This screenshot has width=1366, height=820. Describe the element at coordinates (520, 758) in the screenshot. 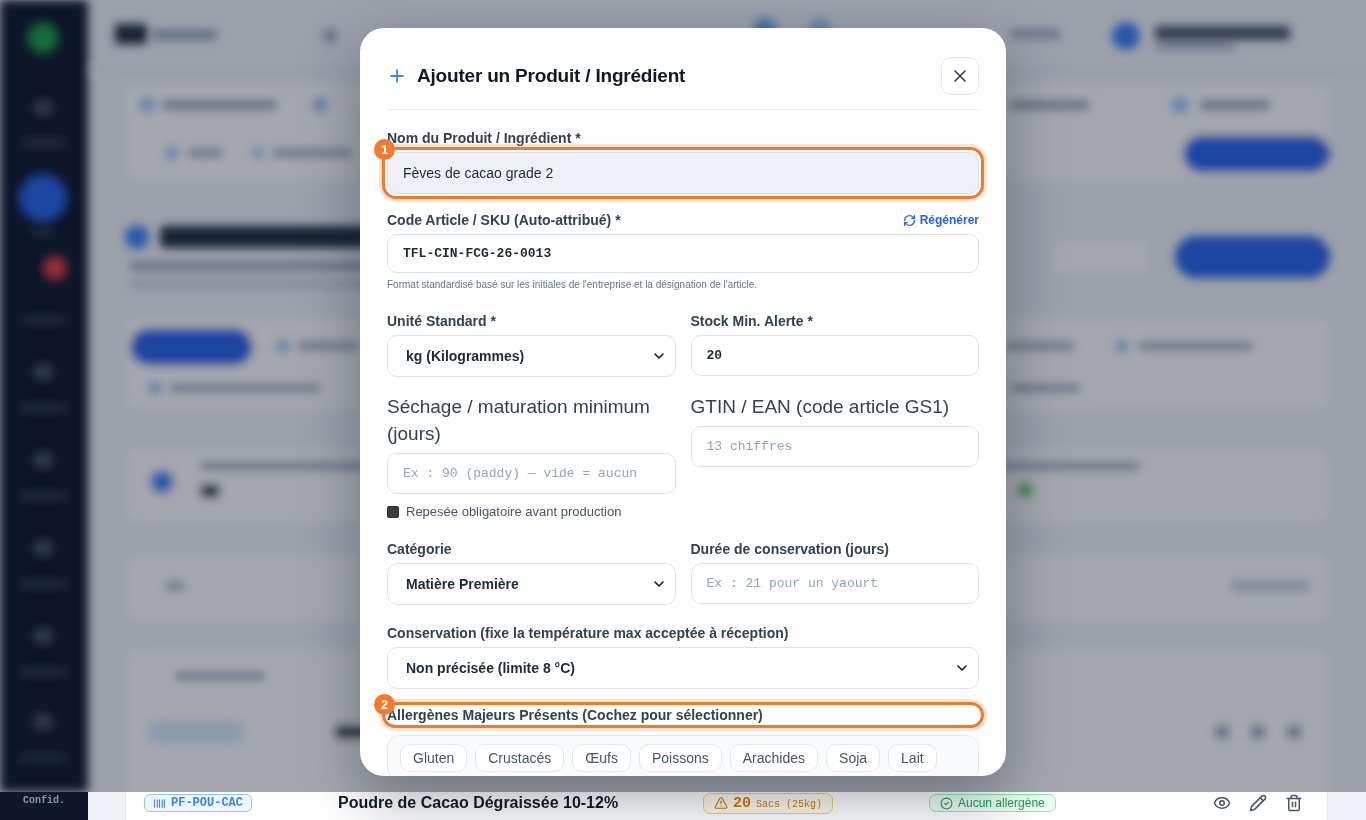

I see `allergen-chip: Crustacés` at that location.